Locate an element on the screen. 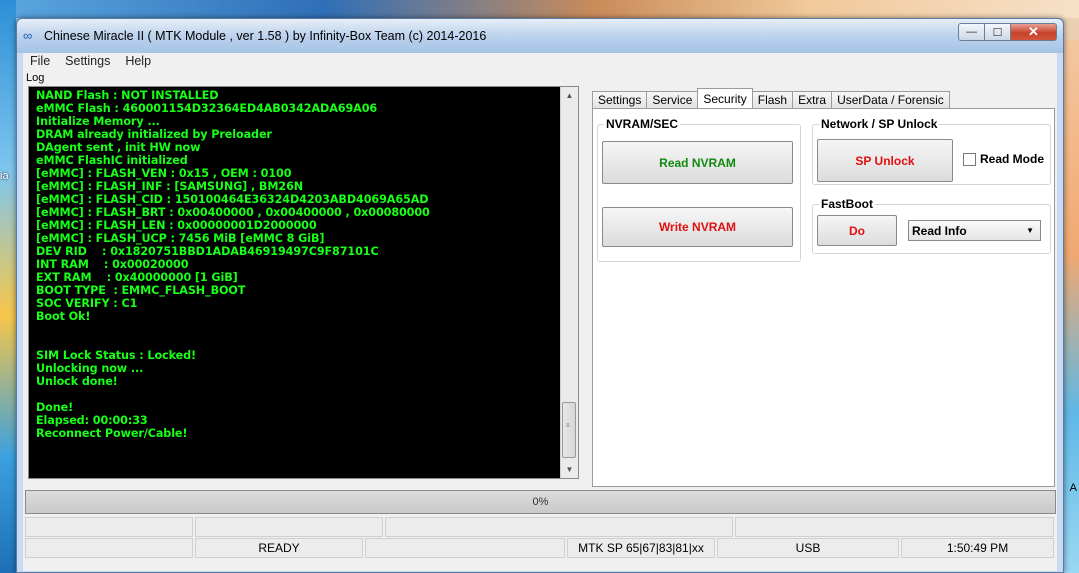 This screenshot has width=1079, height=573. checkbox-box is located at coordinates (969, 159).